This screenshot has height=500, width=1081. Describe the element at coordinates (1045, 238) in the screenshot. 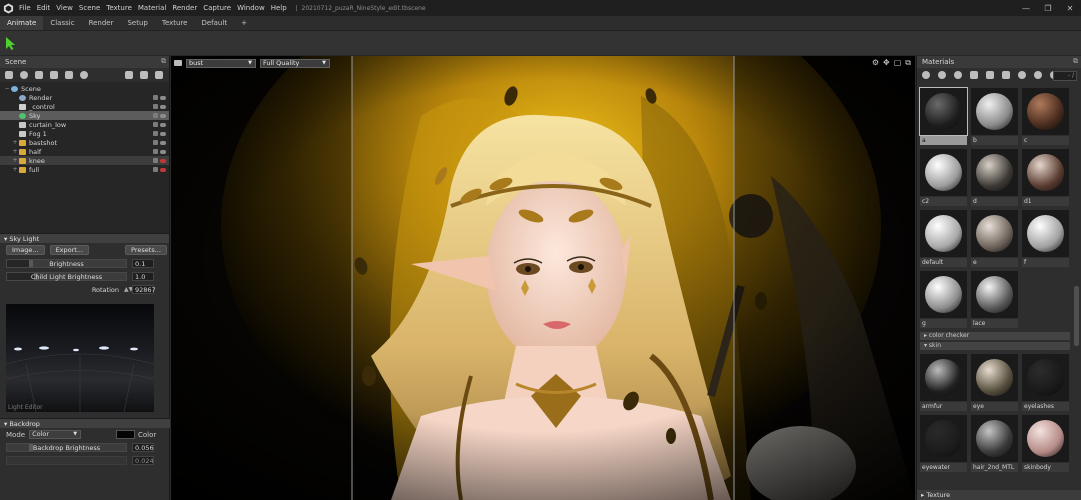

I see `material-tile: f` at that location.